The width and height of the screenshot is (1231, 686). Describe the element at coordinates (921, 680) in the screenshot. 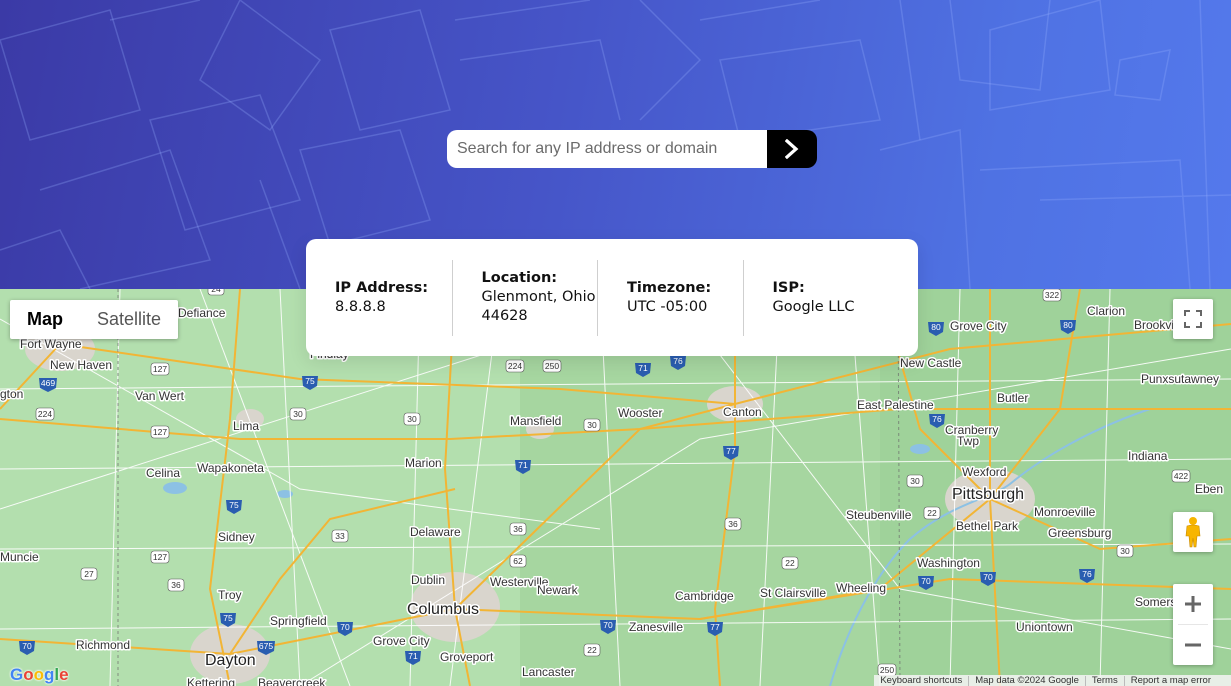

I see `keyboard-shortcuts-link: Keyboard shortcuts` at that location.